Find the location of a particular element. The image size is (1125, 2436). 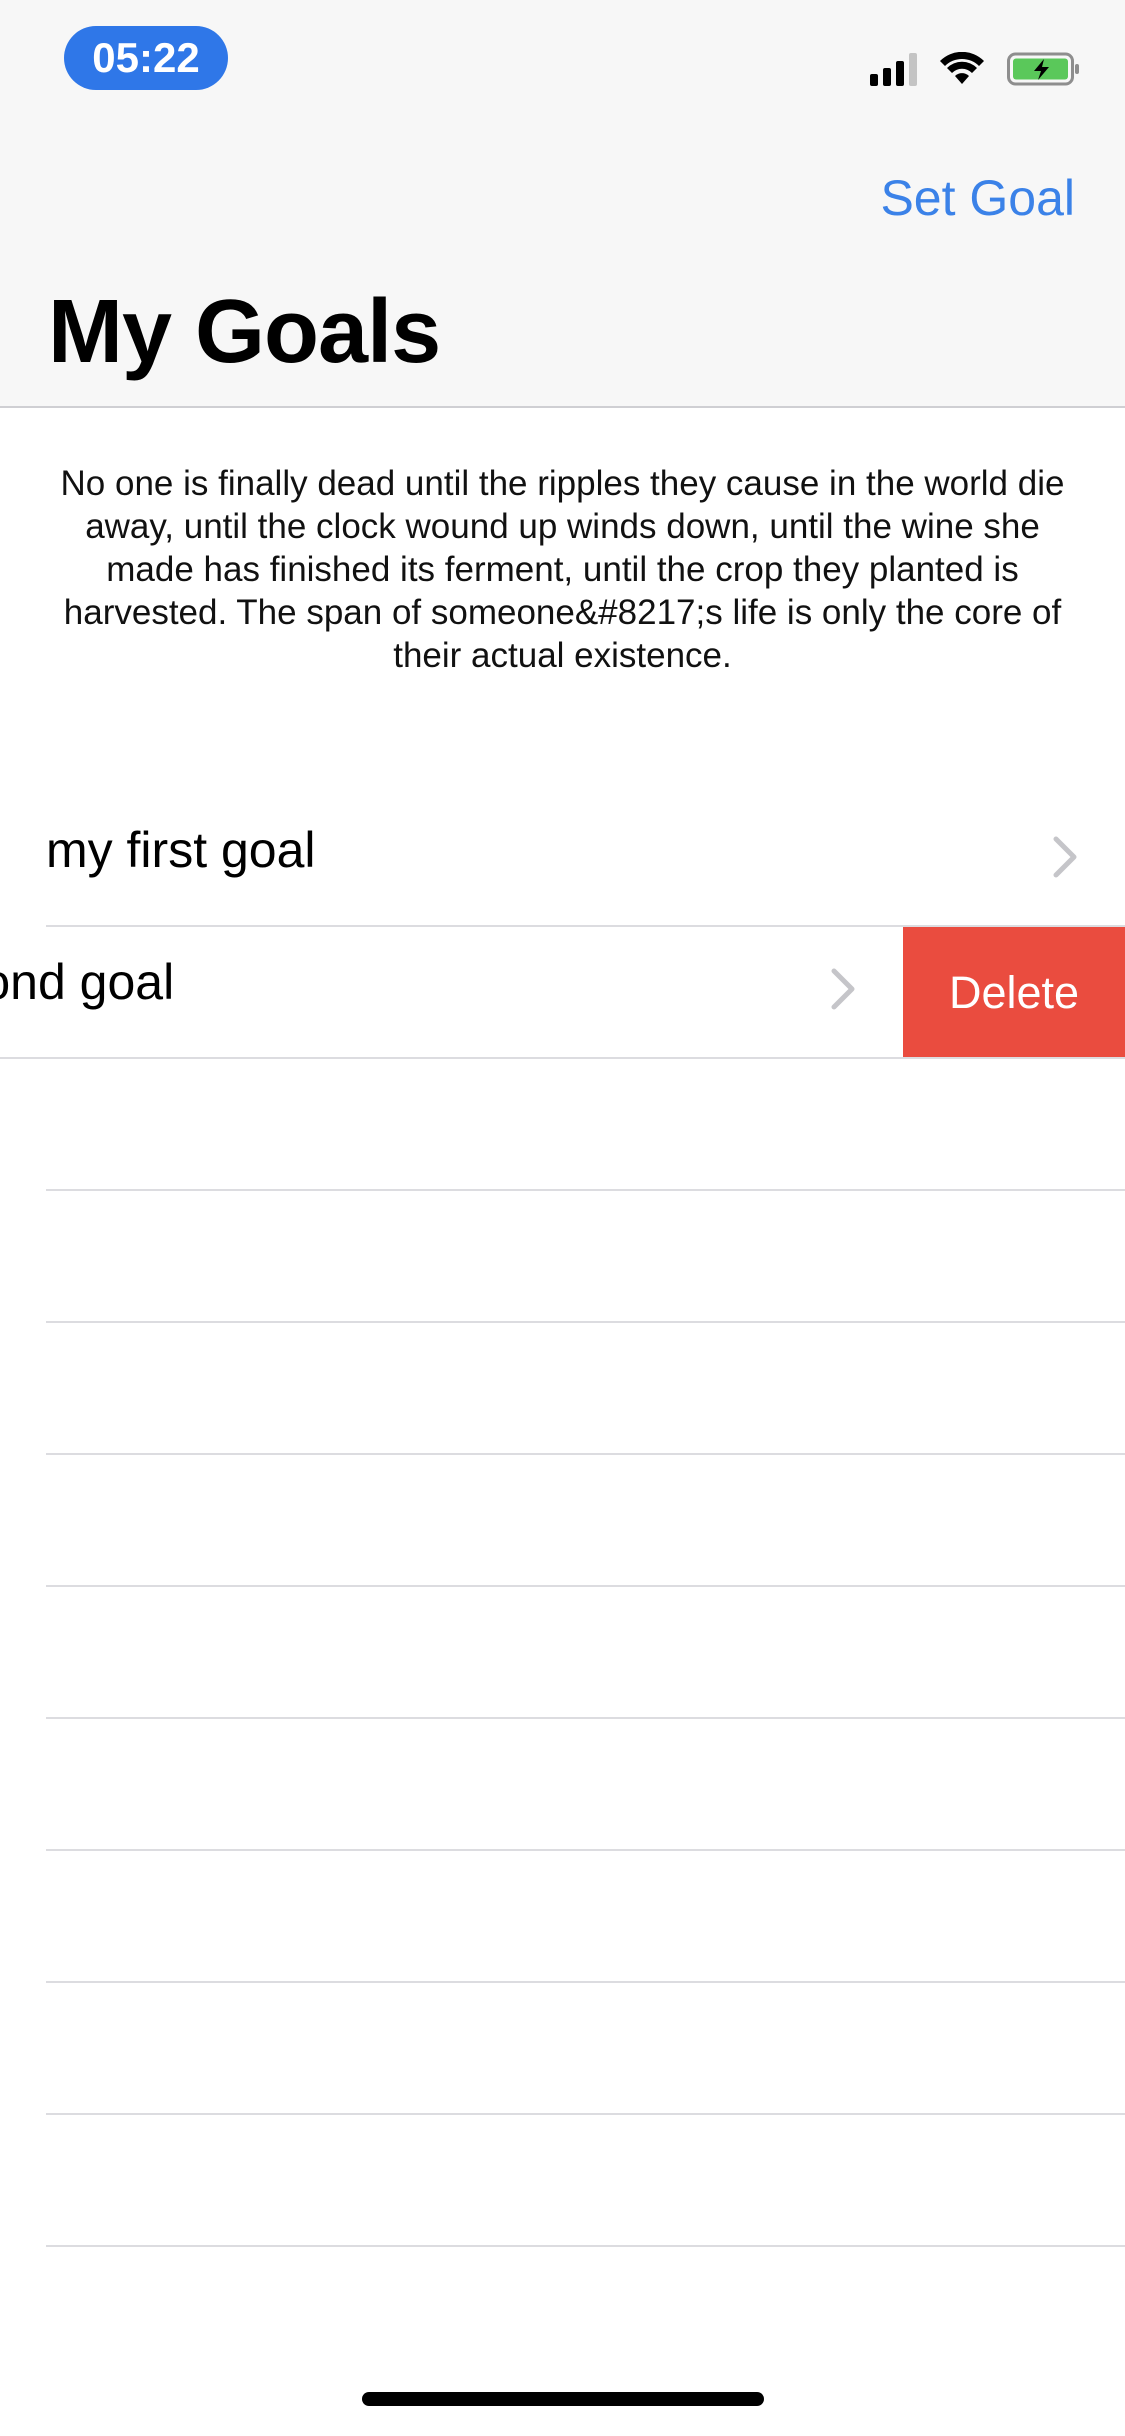

row-separator is located at coordinates (585, 2246).